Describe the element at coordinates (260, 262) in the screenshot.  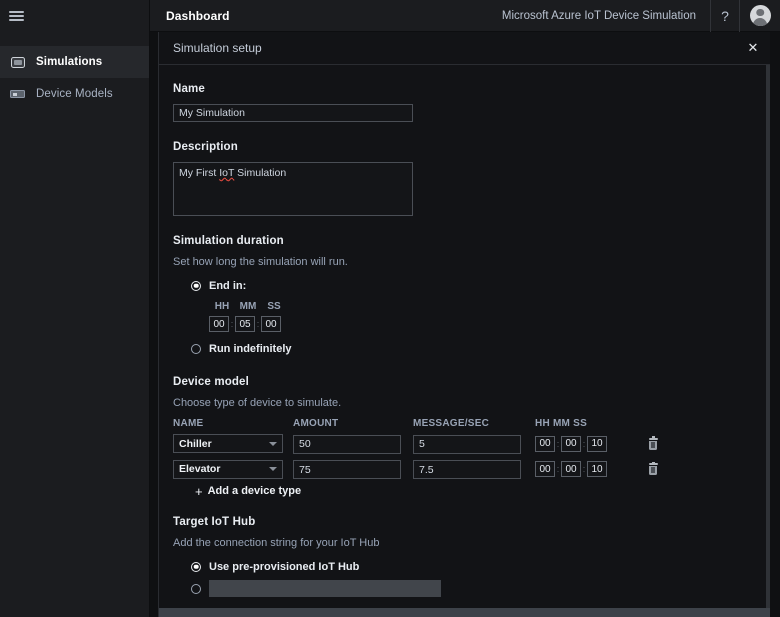
I see `simulation-duration-subtitle: Set how long the simulation will run.` at that location.